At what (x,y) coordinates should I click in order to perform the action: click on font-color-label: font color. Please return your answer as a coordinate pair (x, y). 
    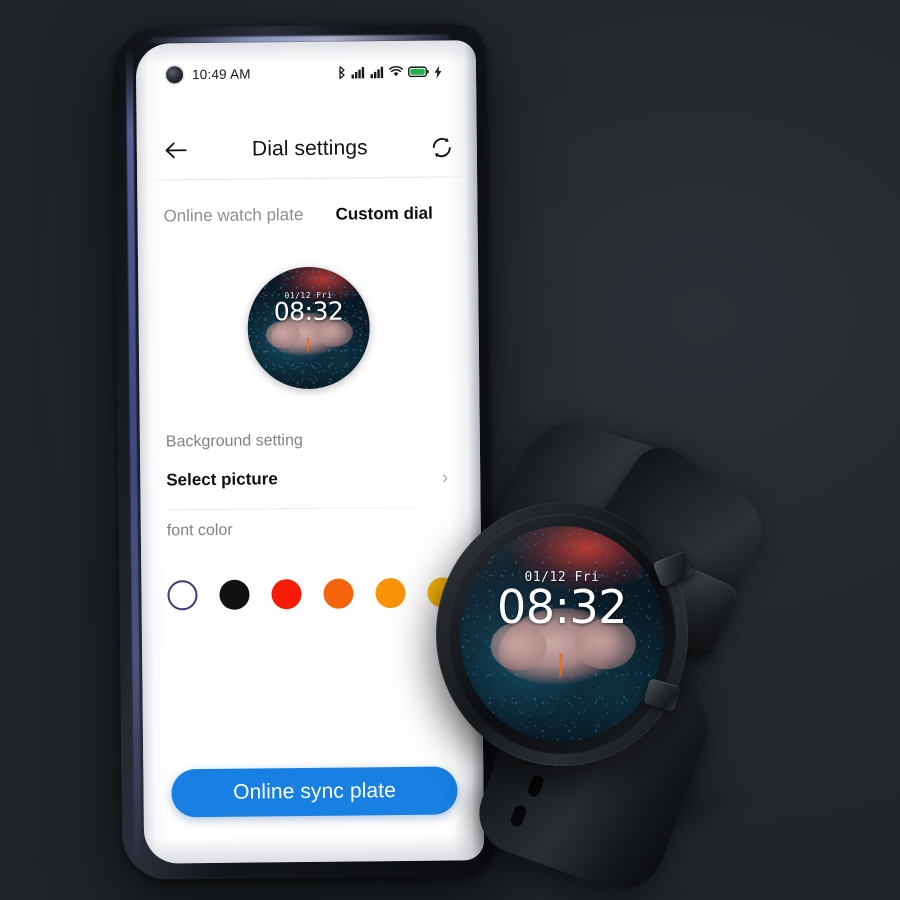
    Looking at the image, I should click on (199, 530).